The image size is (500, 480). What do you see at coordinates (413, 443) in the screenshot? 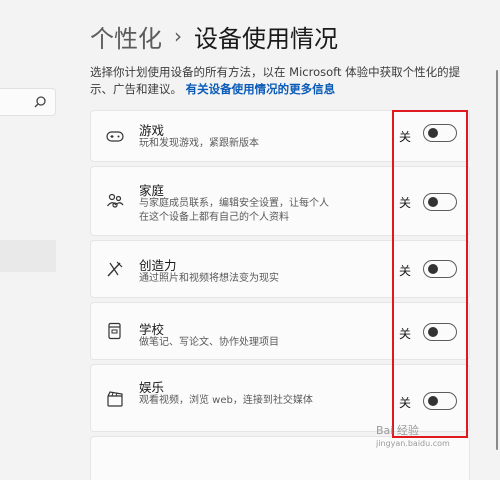
I see `watermark-url: jingyan.baidu.com` at bounding box center [413, 443].